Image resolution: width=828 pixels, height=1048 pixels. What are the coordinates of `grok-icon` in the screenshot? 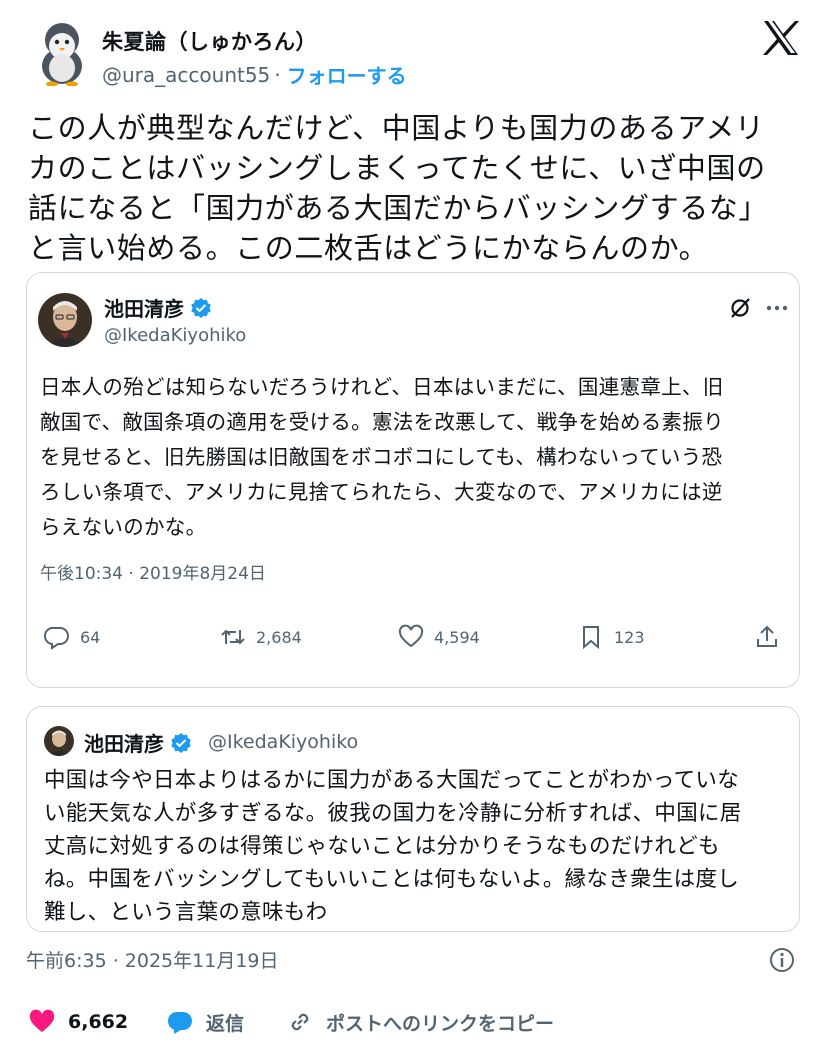 It's located at (740, 308).